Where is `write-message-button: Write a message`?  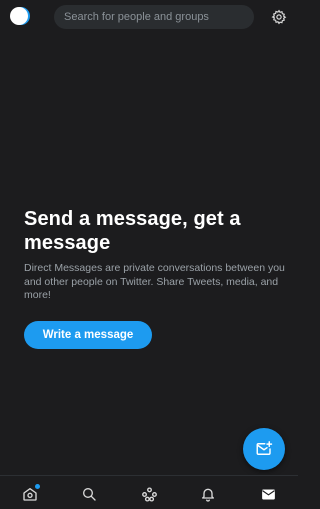
write-message-button: Write a message is located at coordinates (88, 335).